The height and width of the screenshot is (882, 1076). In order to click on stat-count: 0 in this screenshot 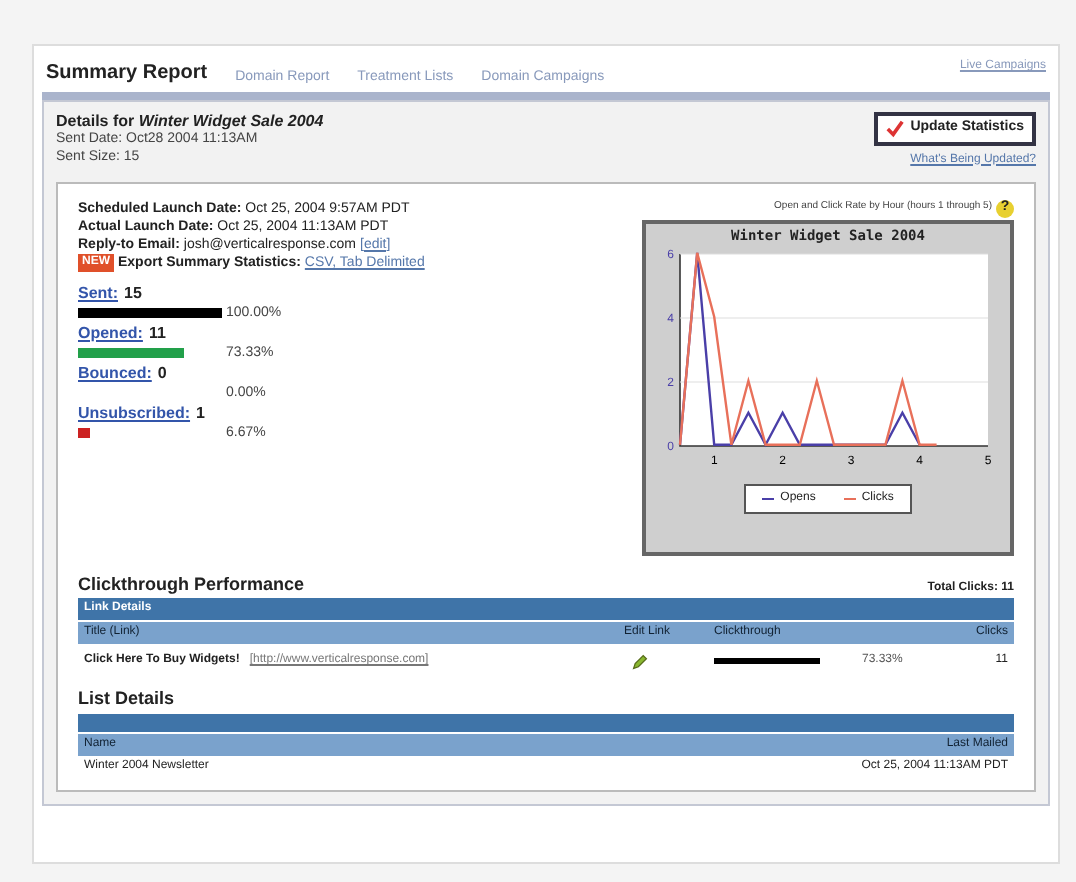, I will do `click(162, 373)`.